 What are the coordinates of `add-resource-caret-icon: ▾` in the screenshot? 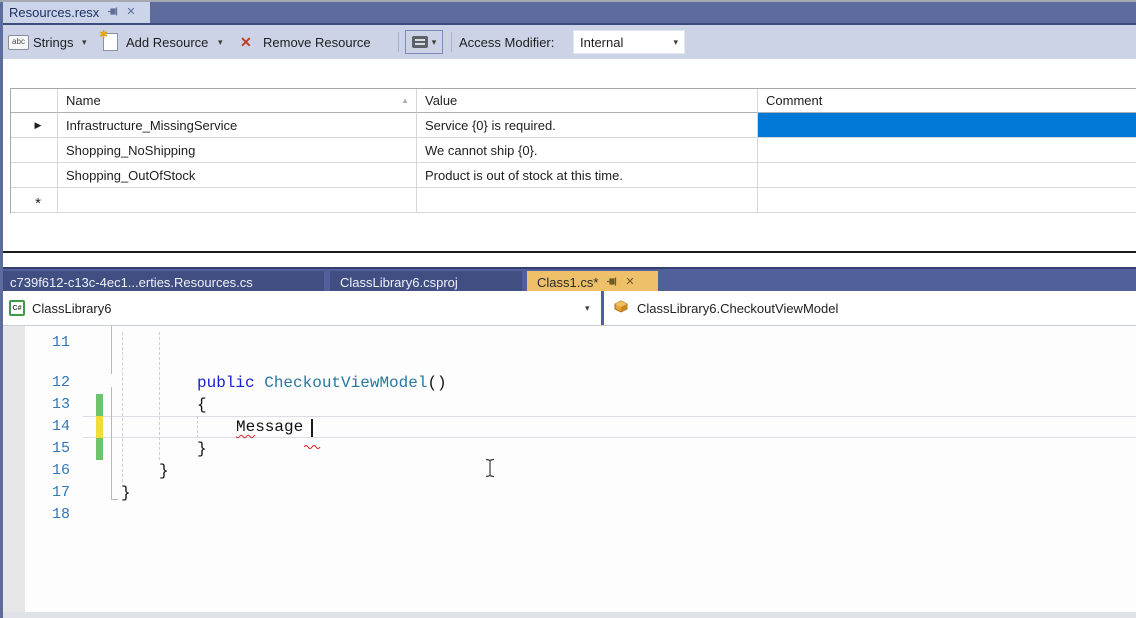 It's located at (220, 42).